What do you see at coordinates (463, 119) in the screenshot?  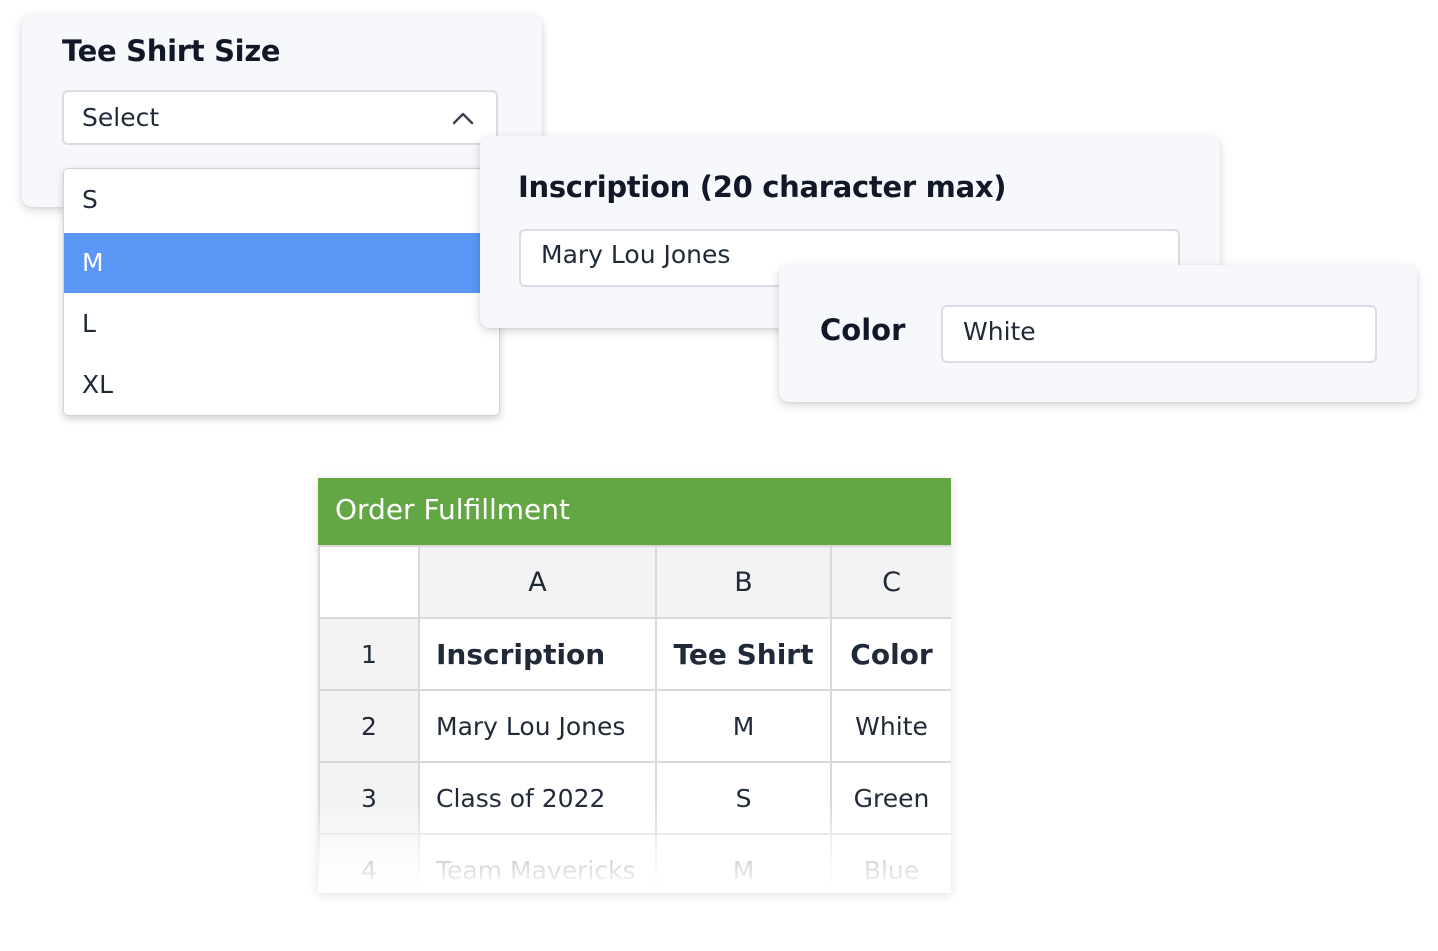 I see `chevron-up-icon` at bounding box center [463, 119].